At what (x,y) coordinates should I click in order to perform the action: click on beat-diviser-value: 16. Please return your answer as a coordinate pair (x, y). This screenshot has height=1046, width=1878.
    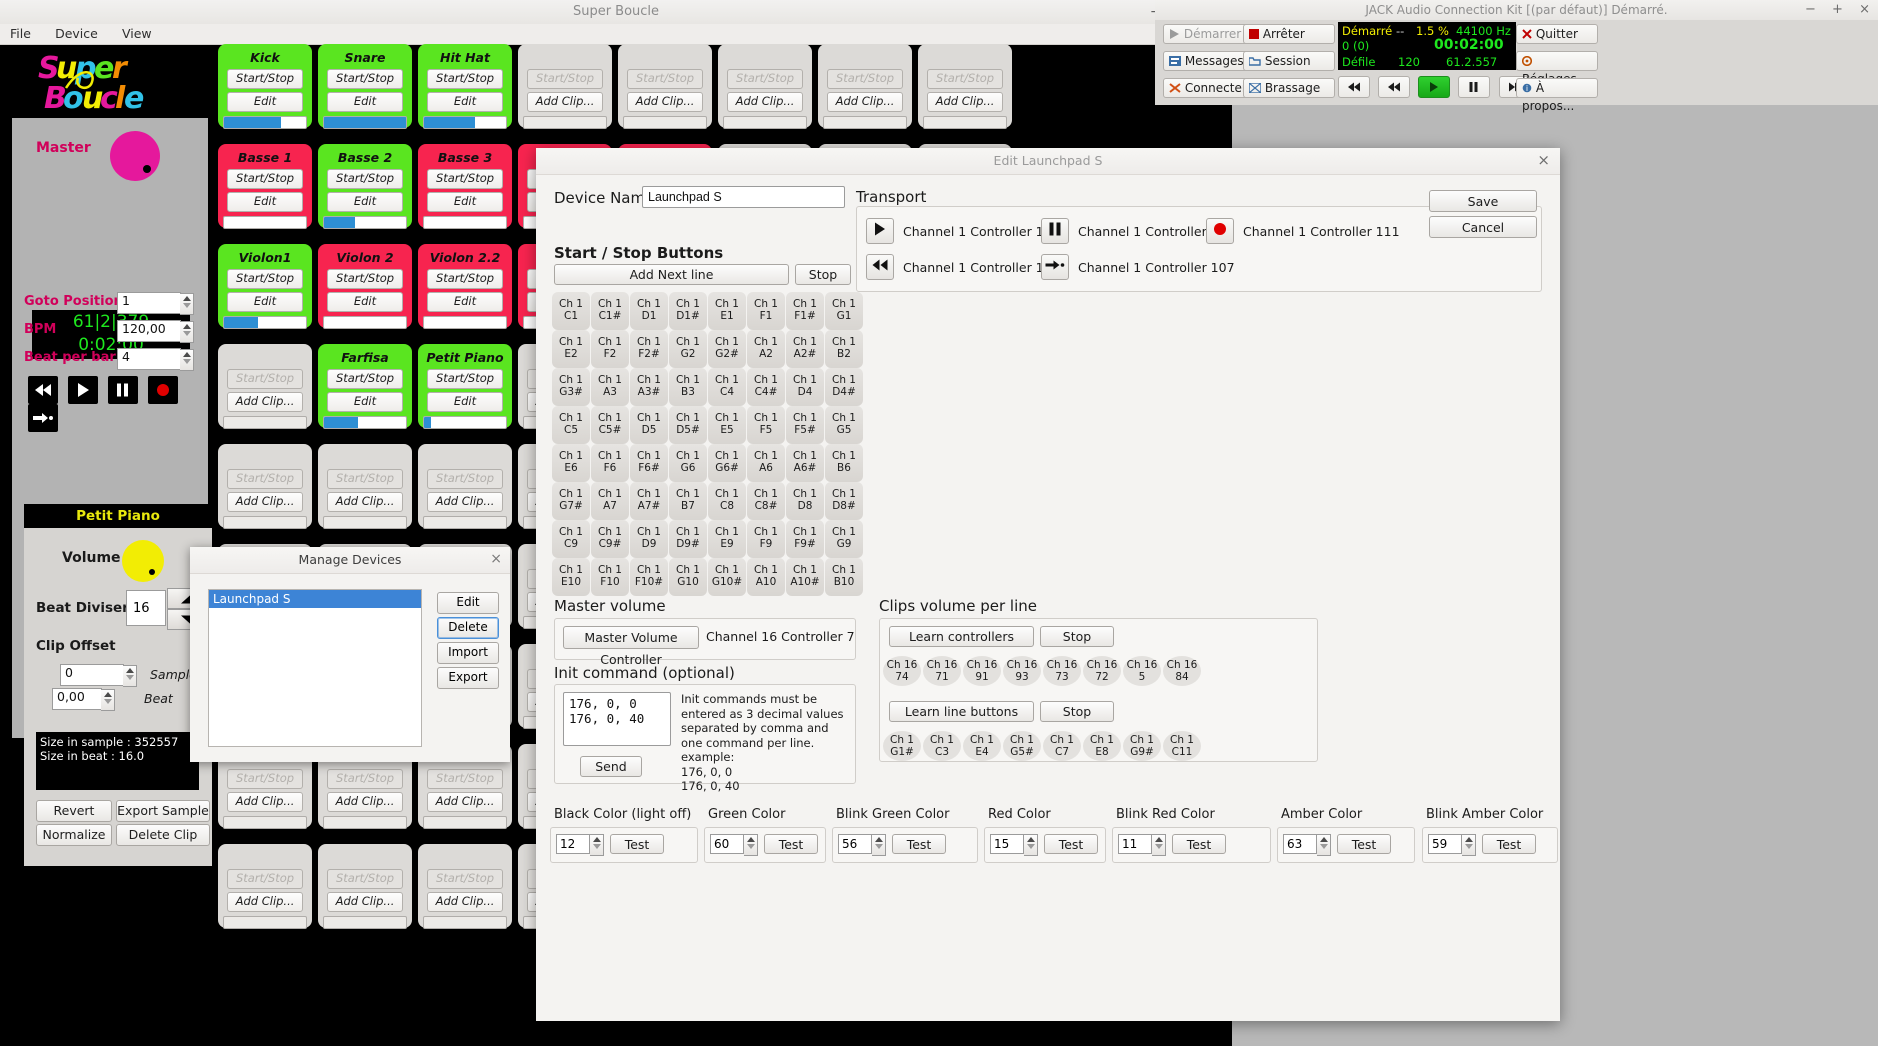
    Looking at the image, I should click on (146, 608).